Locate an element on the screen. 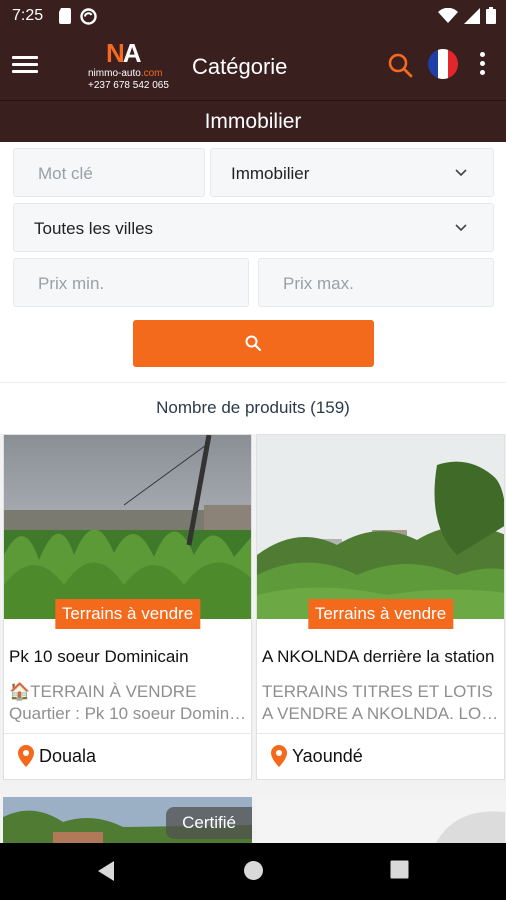 The width and height of the screenshot is (506, 900). language-flag-icon is located at coordinates (443, 64).